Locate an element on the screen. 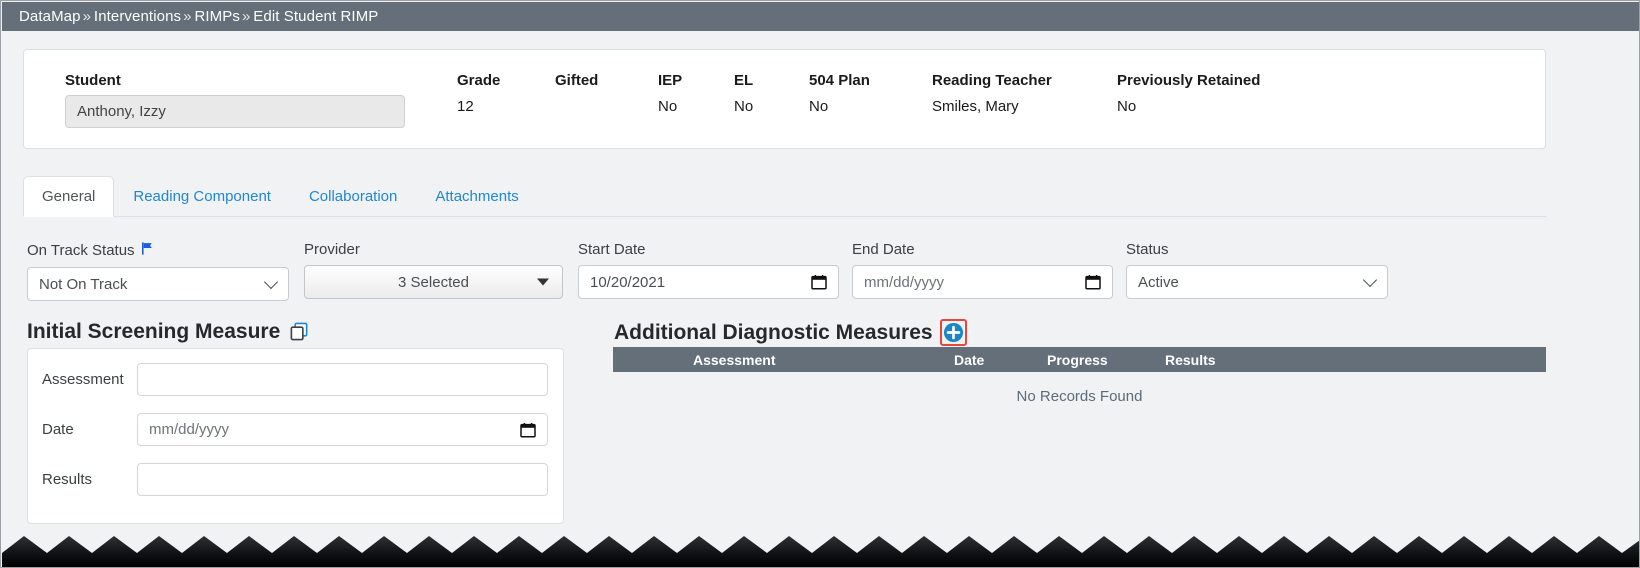 Image resolution: width=1640 pixels, height=568 pixels. start-date-label: Start Date is located at coordinates (612, 249).